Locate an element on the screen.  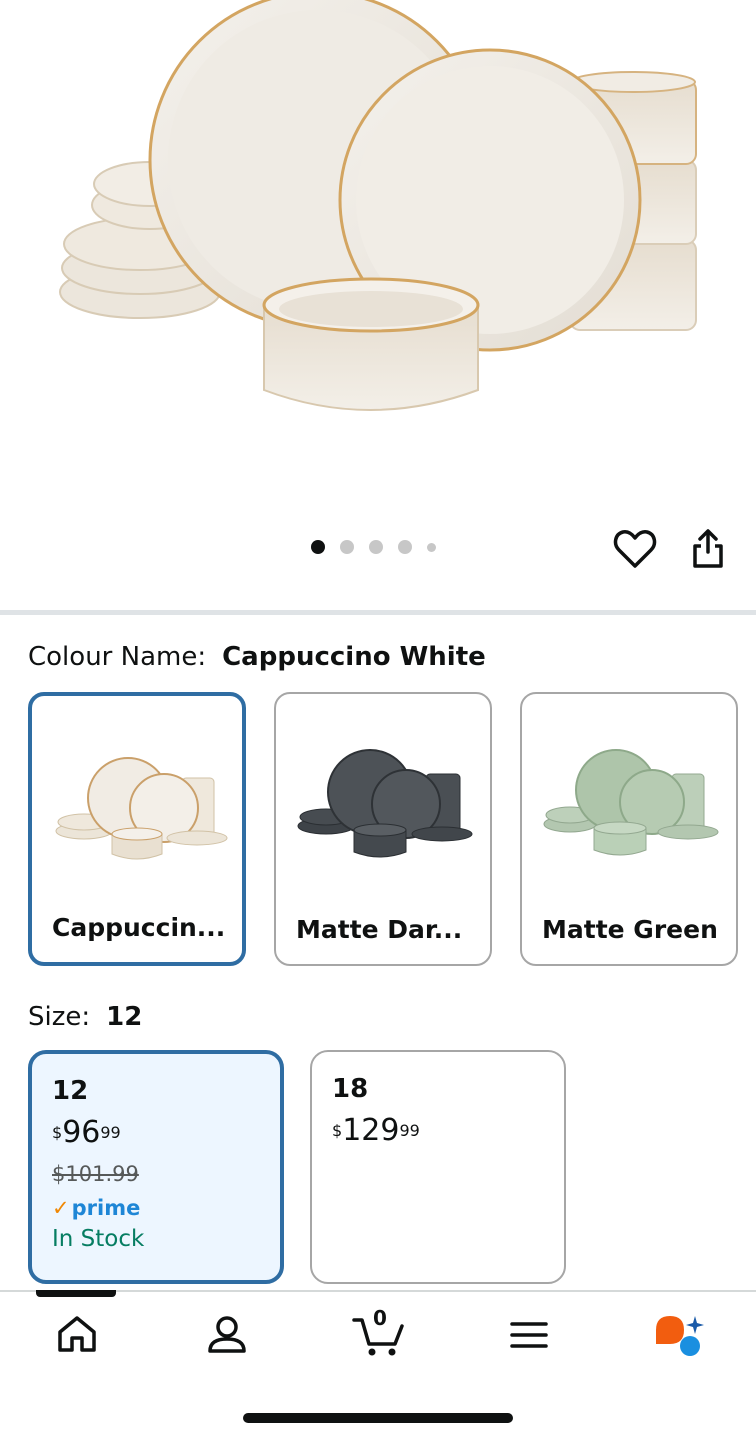
price-whole: 96 is located at coordinates (81, 1132).